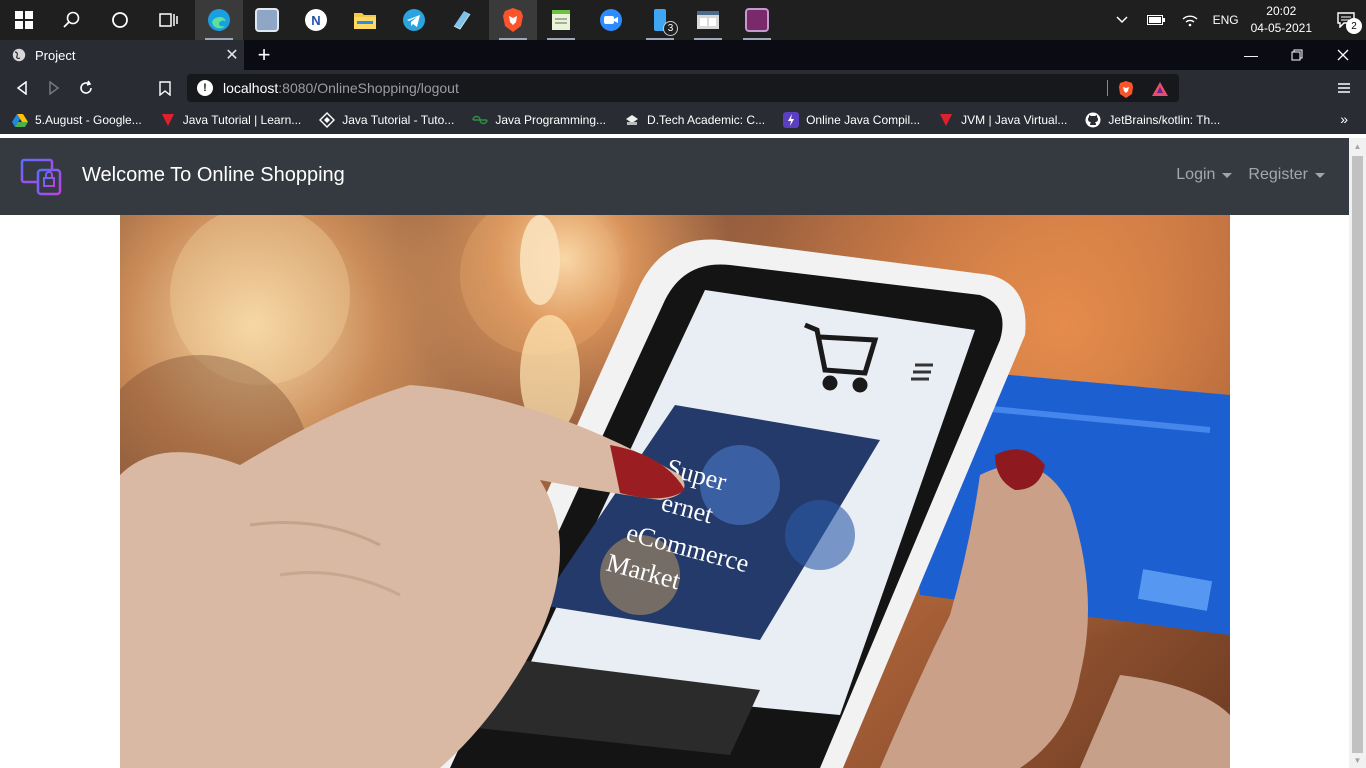 Image resolution: width=1366 pixels, height=768 pixels. What do you see at coordinates (19, 55) in the screenshot?
I see `globe-icon` at bounding box center [19, 55].